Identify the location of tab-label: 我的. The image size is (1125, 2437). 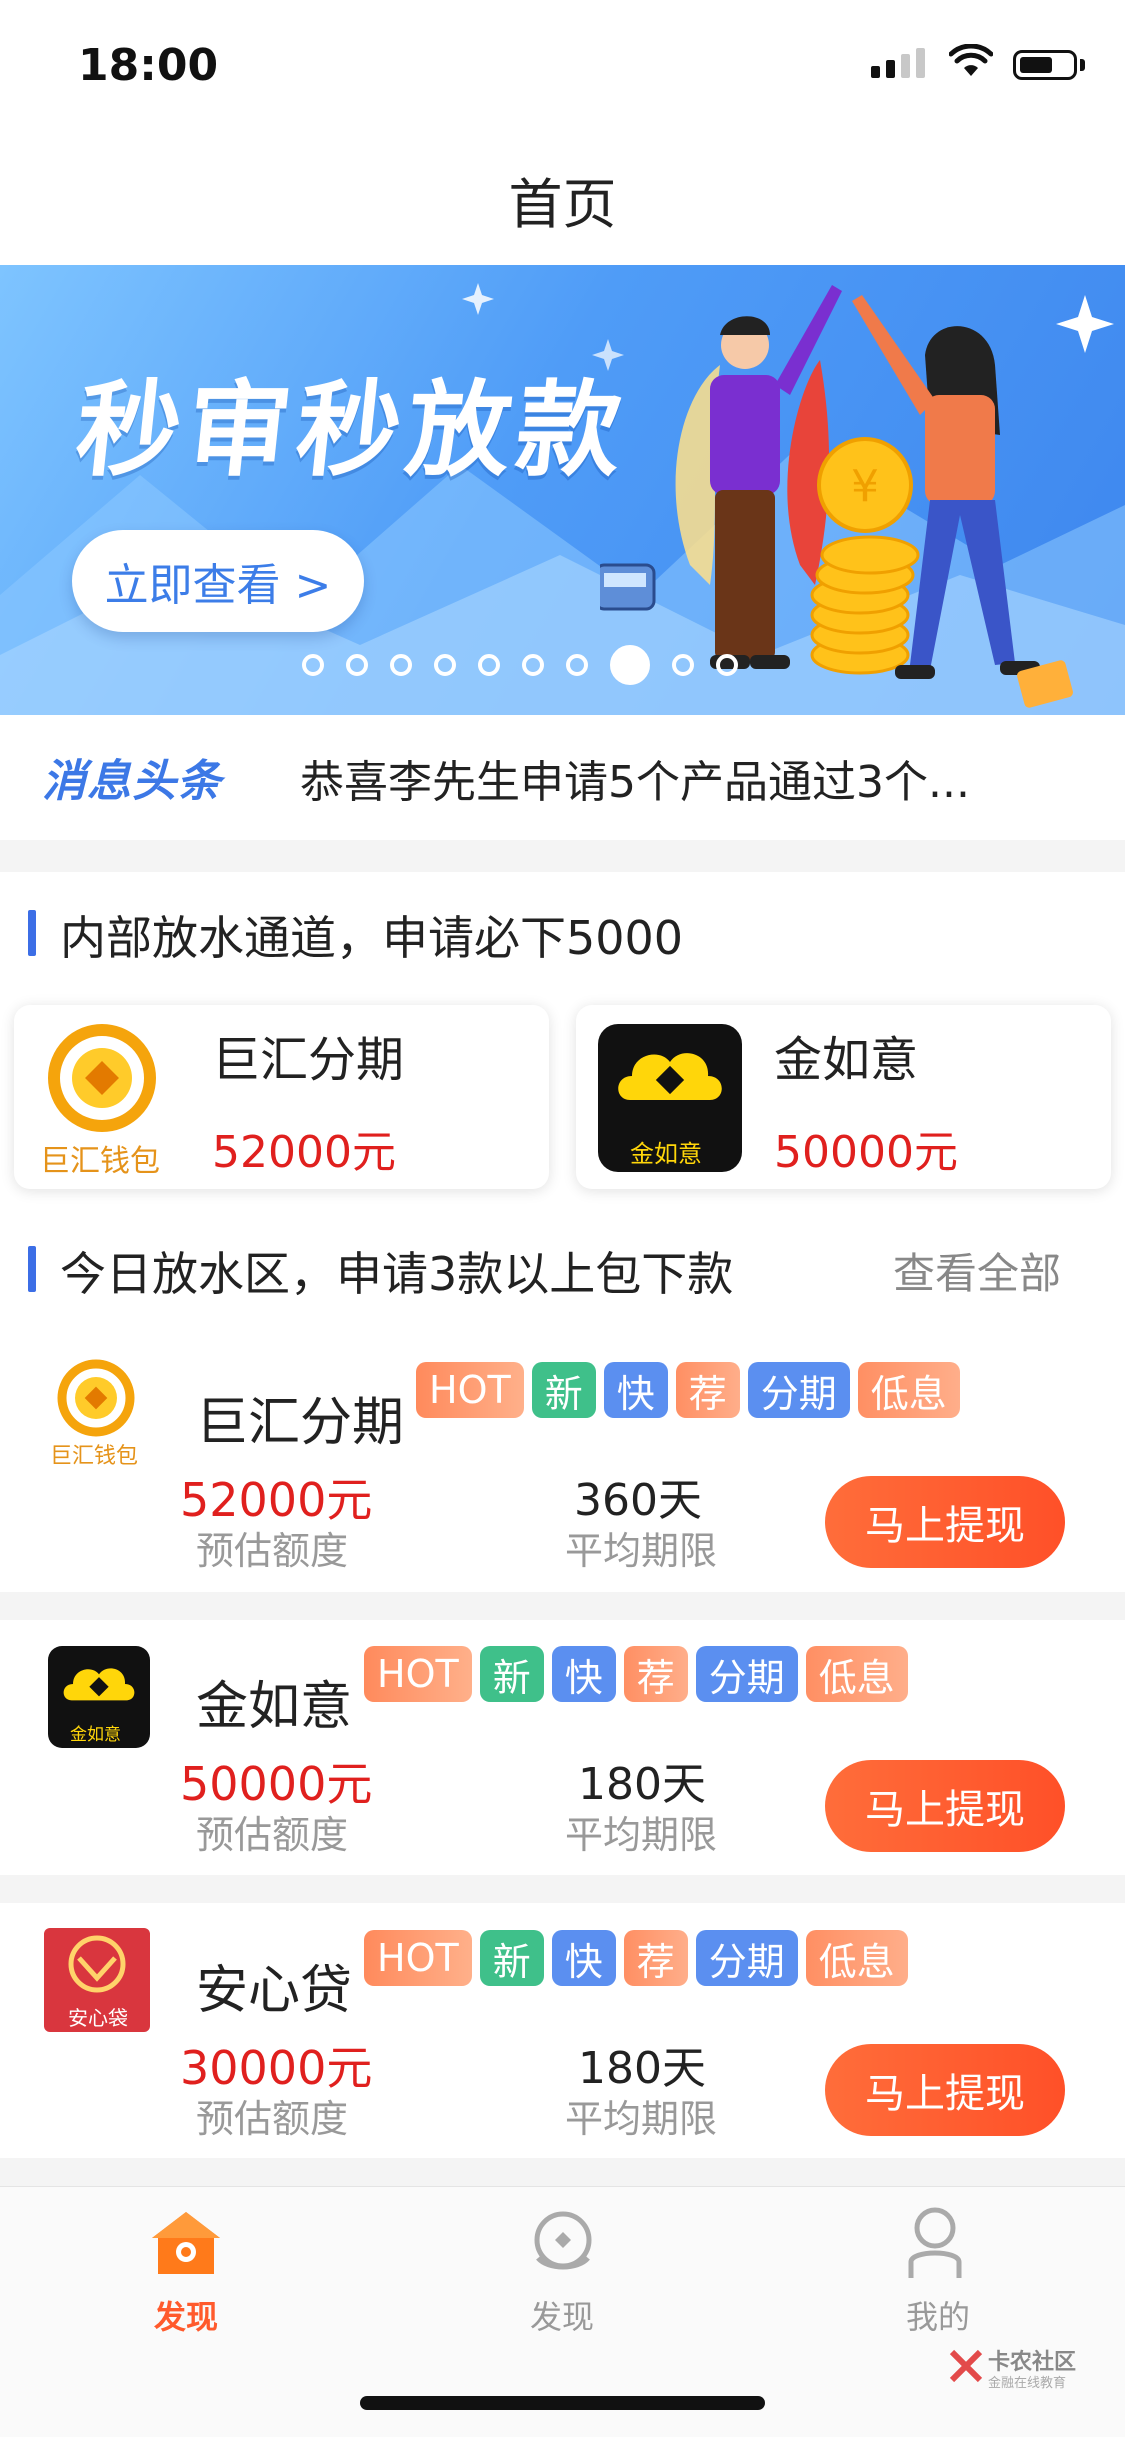
(938, 2317).